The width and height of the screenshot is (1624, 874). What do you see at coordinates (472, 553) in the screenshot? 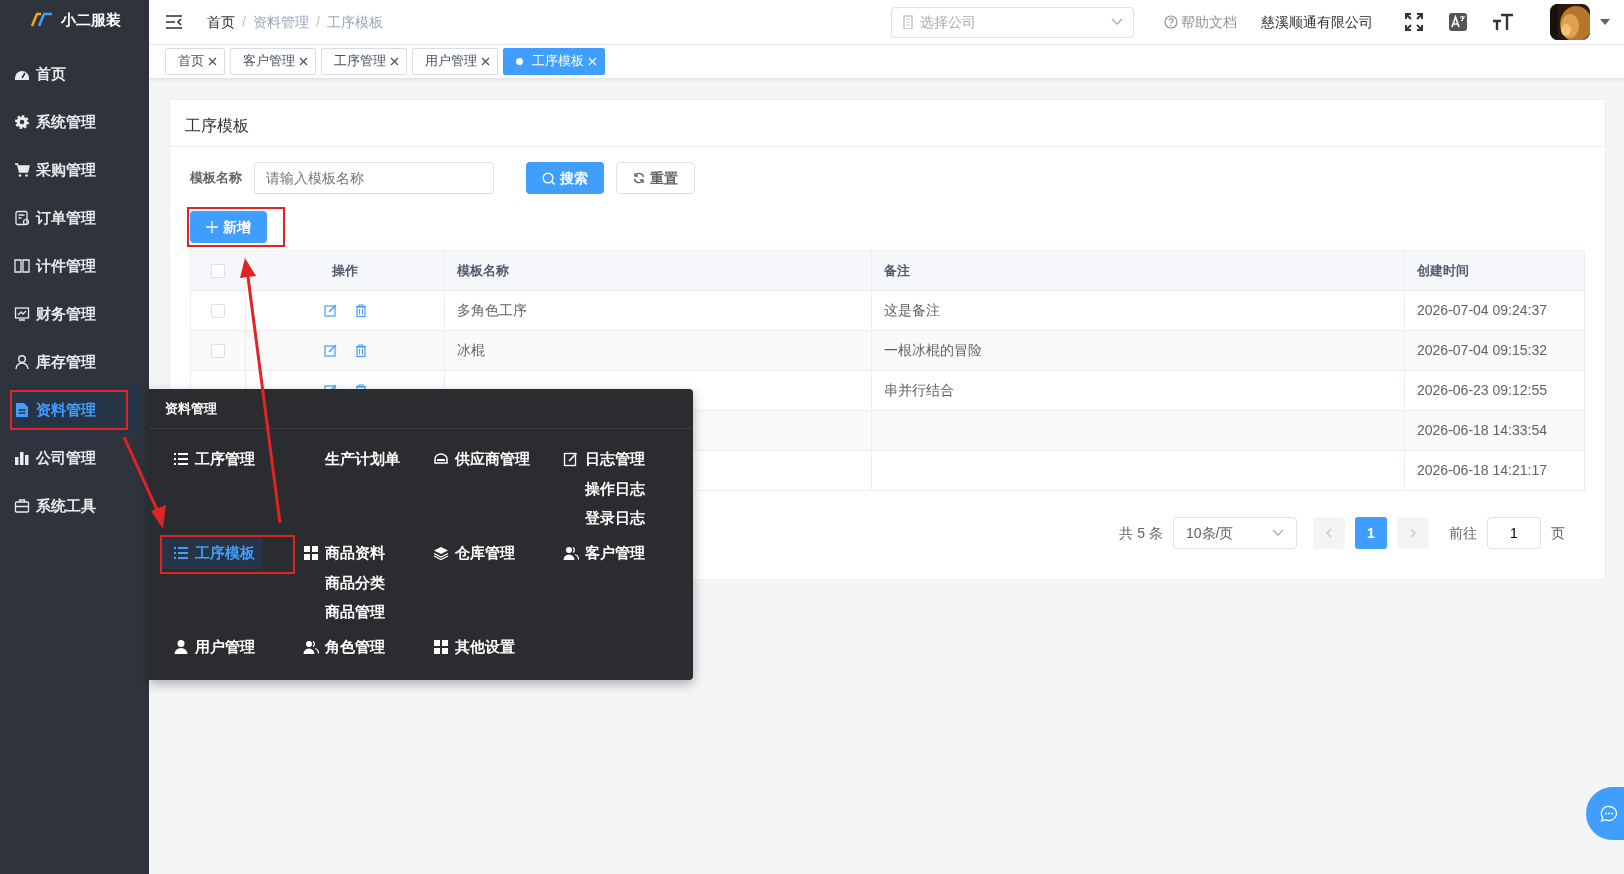
I see `submenu-item: 仓库管理` at bounding box center [472, 553].